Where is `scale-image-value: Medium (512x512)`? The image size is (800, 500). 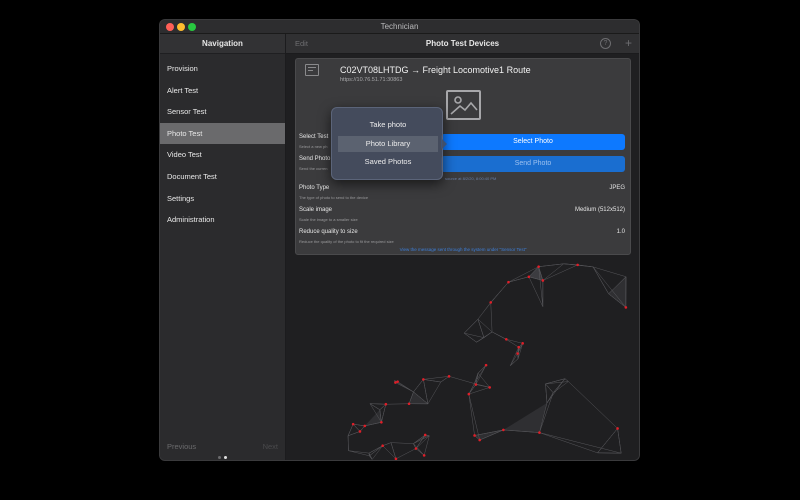
scale-image-value: Medium (512x512) is located at coordinates (600, 210).